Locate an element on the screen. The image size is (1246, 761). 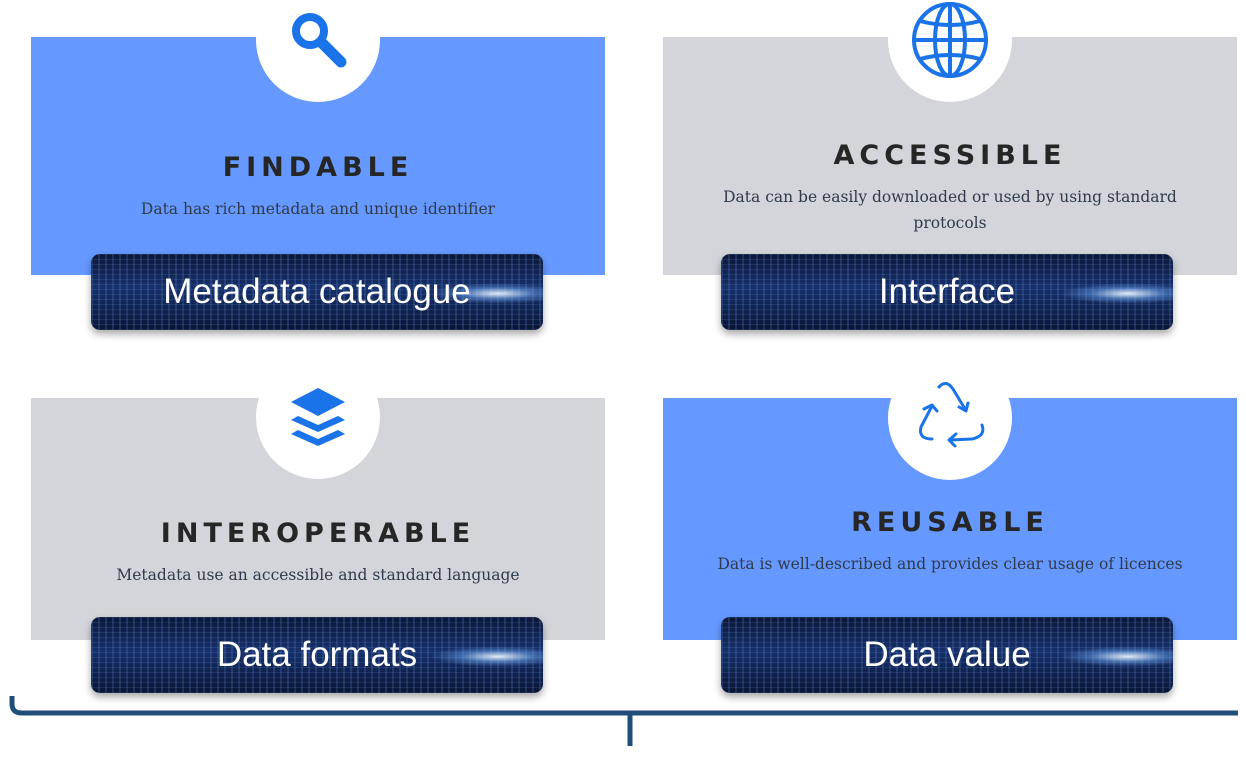
interoperable-banner-label: Data formats is located at coordinates (317, 654).